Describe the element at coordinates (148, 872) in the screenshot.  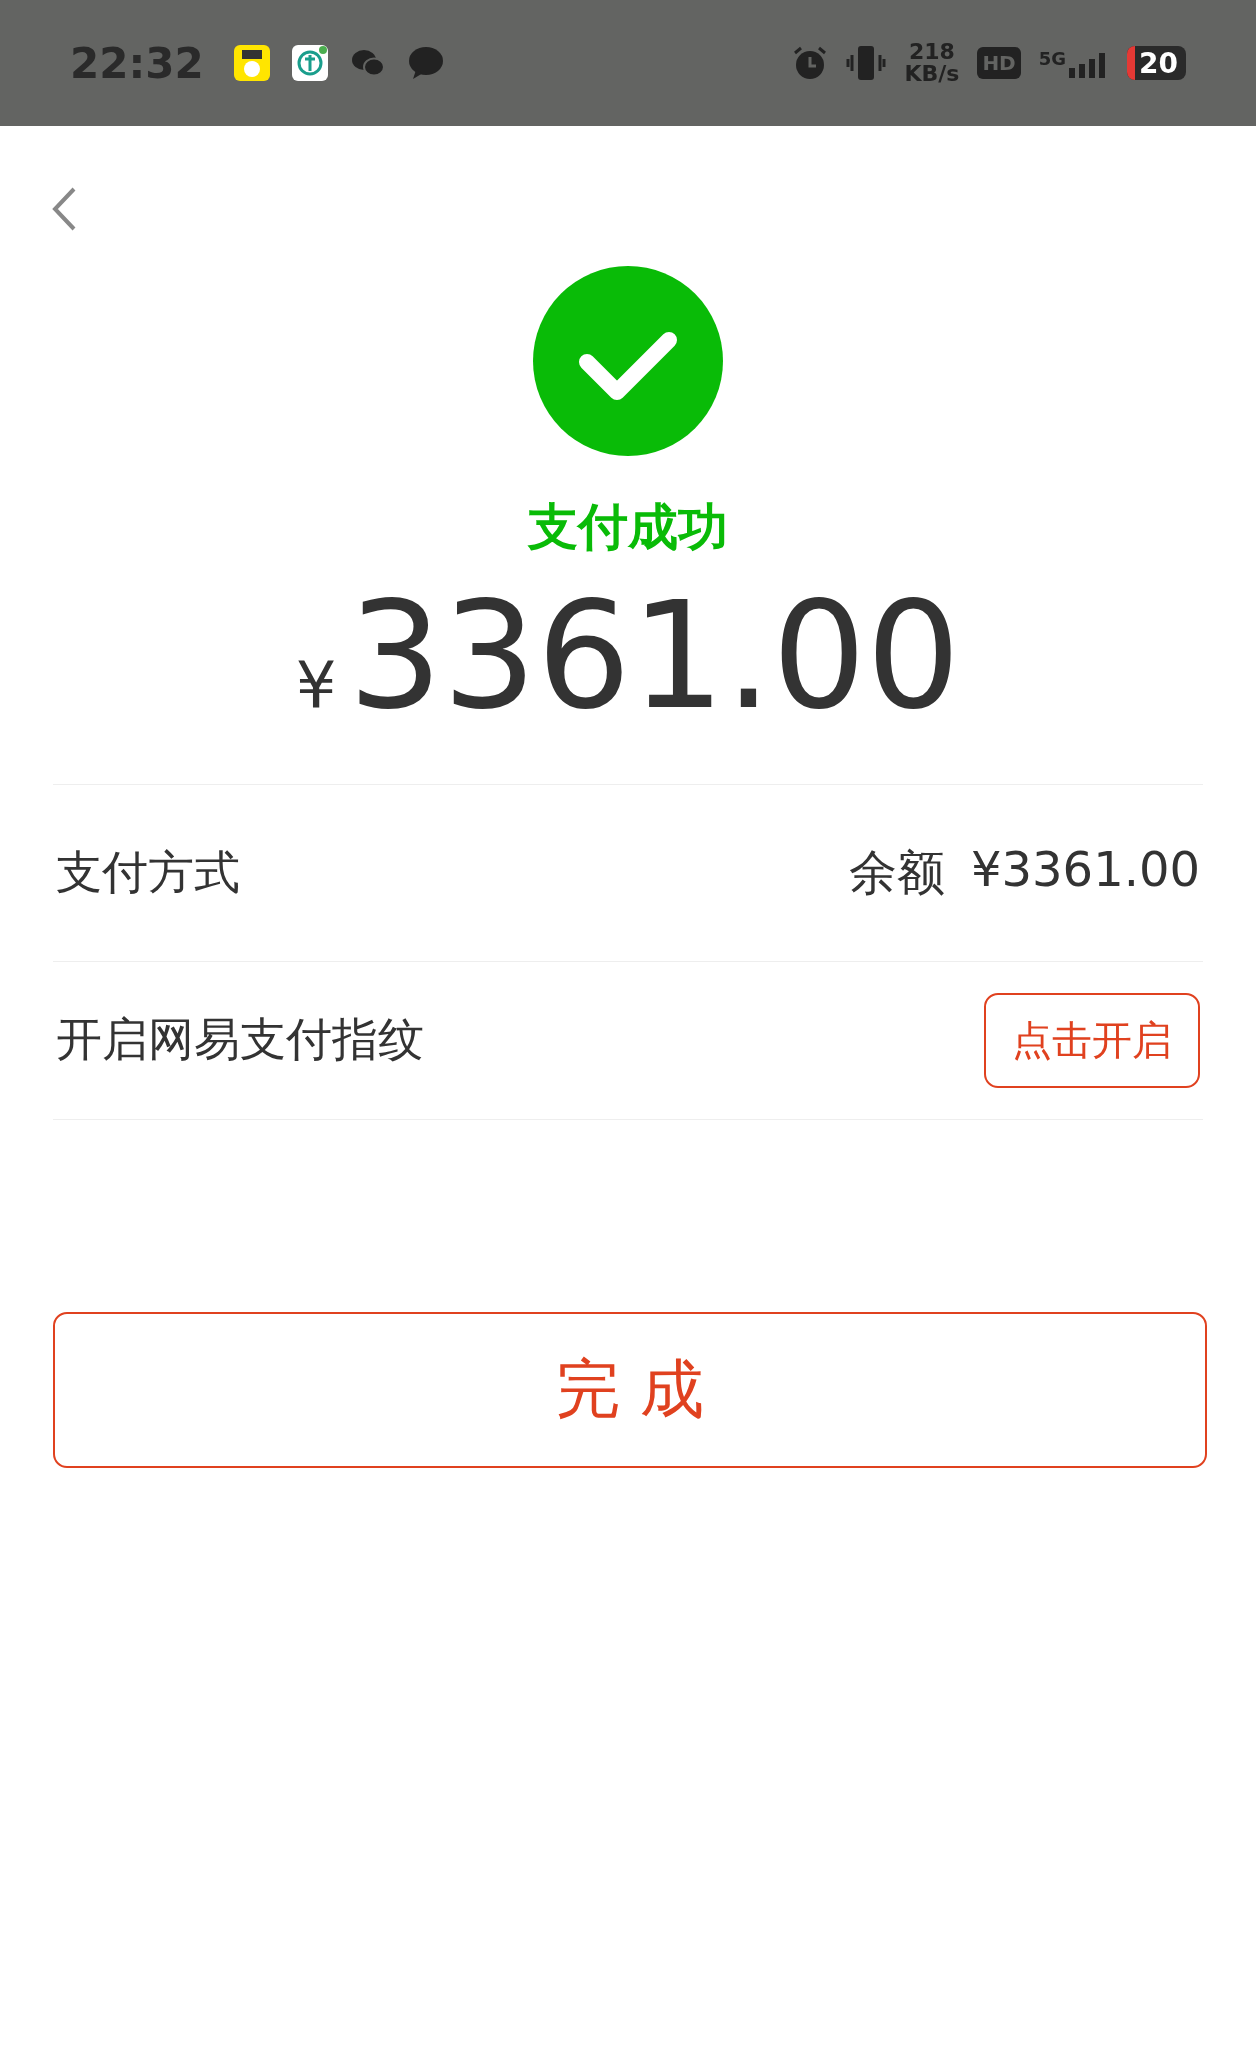
I see `row-label: 支付方式` at that location.